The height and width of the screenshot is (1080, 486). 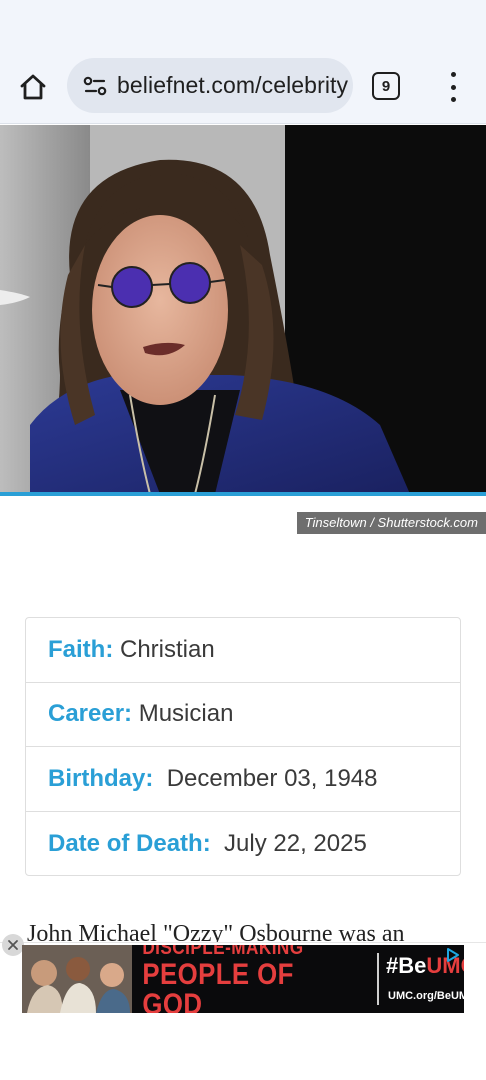 I want to click on ad-headline: DISCIPLE-MAKING PEOPLE OF GOD, so click(x=231, y=979).